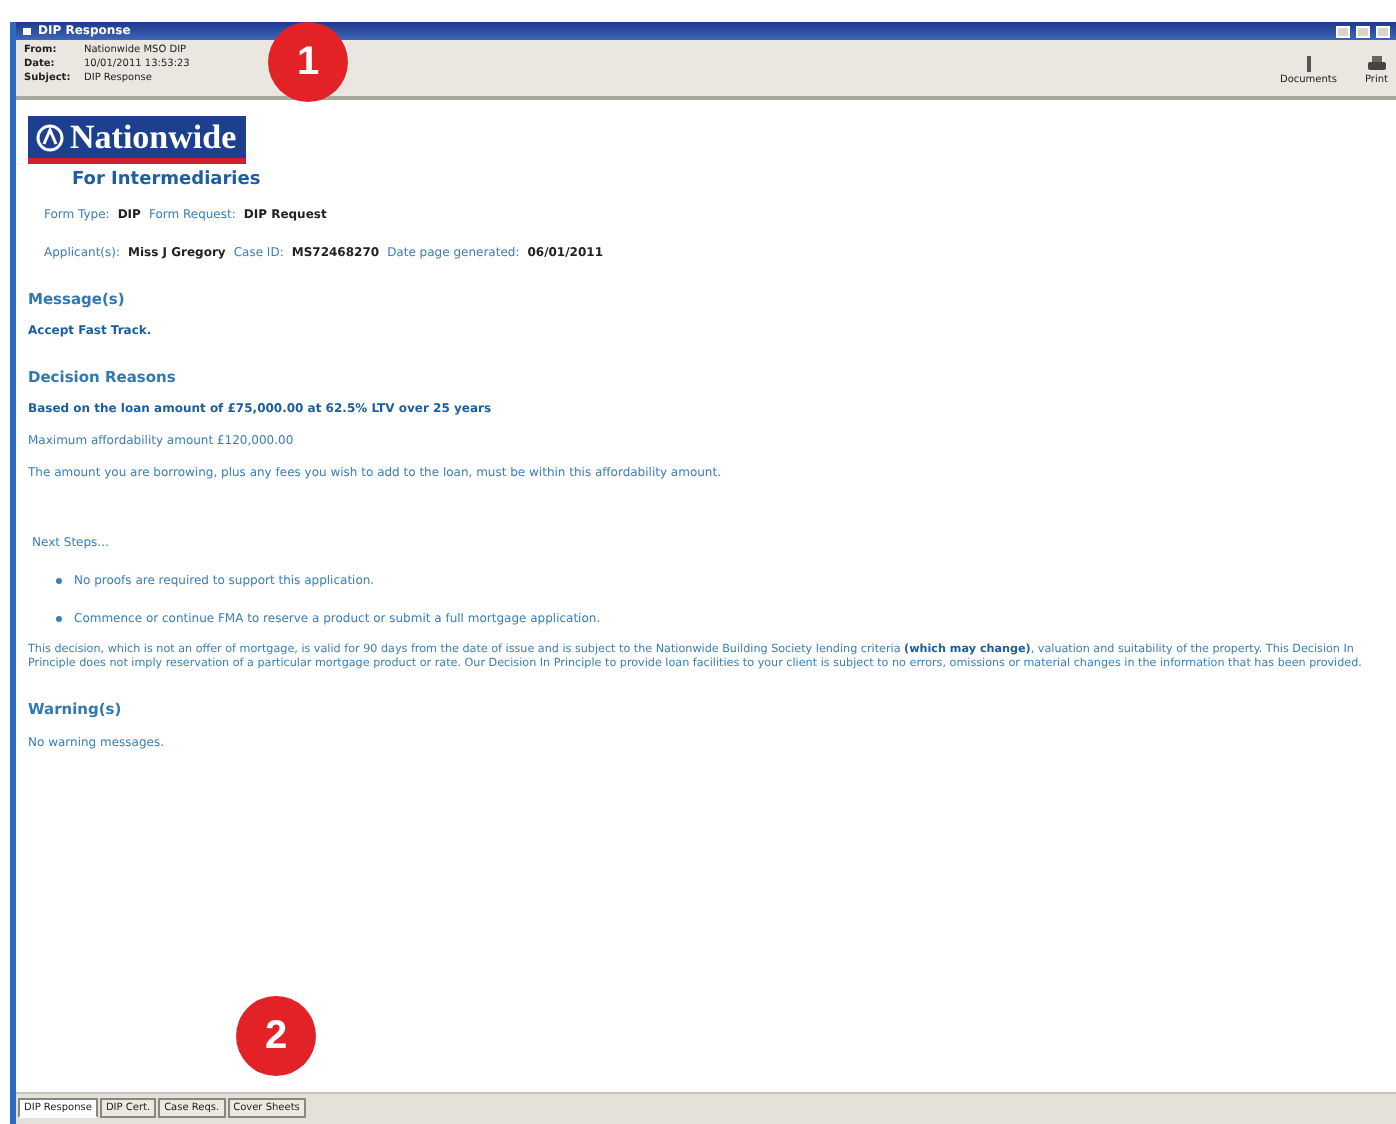 The image size is (1396, 1124). Describe the element at coordinates (27, 31) in the screenshot. I see `window-icon` at that location.